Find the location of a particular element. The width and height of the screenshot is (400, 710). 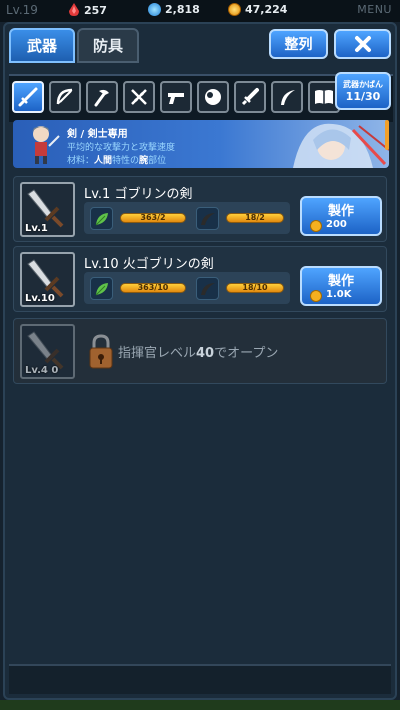

weapon-slot: Lv.1 is located at coordinates (47, 209).